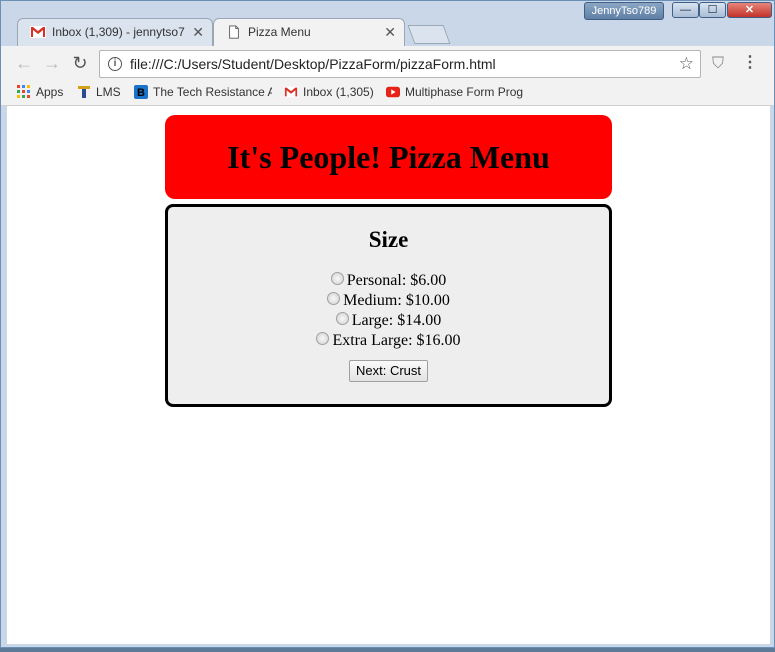  I want to click on option-label: Large: $14.00, so click(396, 320).